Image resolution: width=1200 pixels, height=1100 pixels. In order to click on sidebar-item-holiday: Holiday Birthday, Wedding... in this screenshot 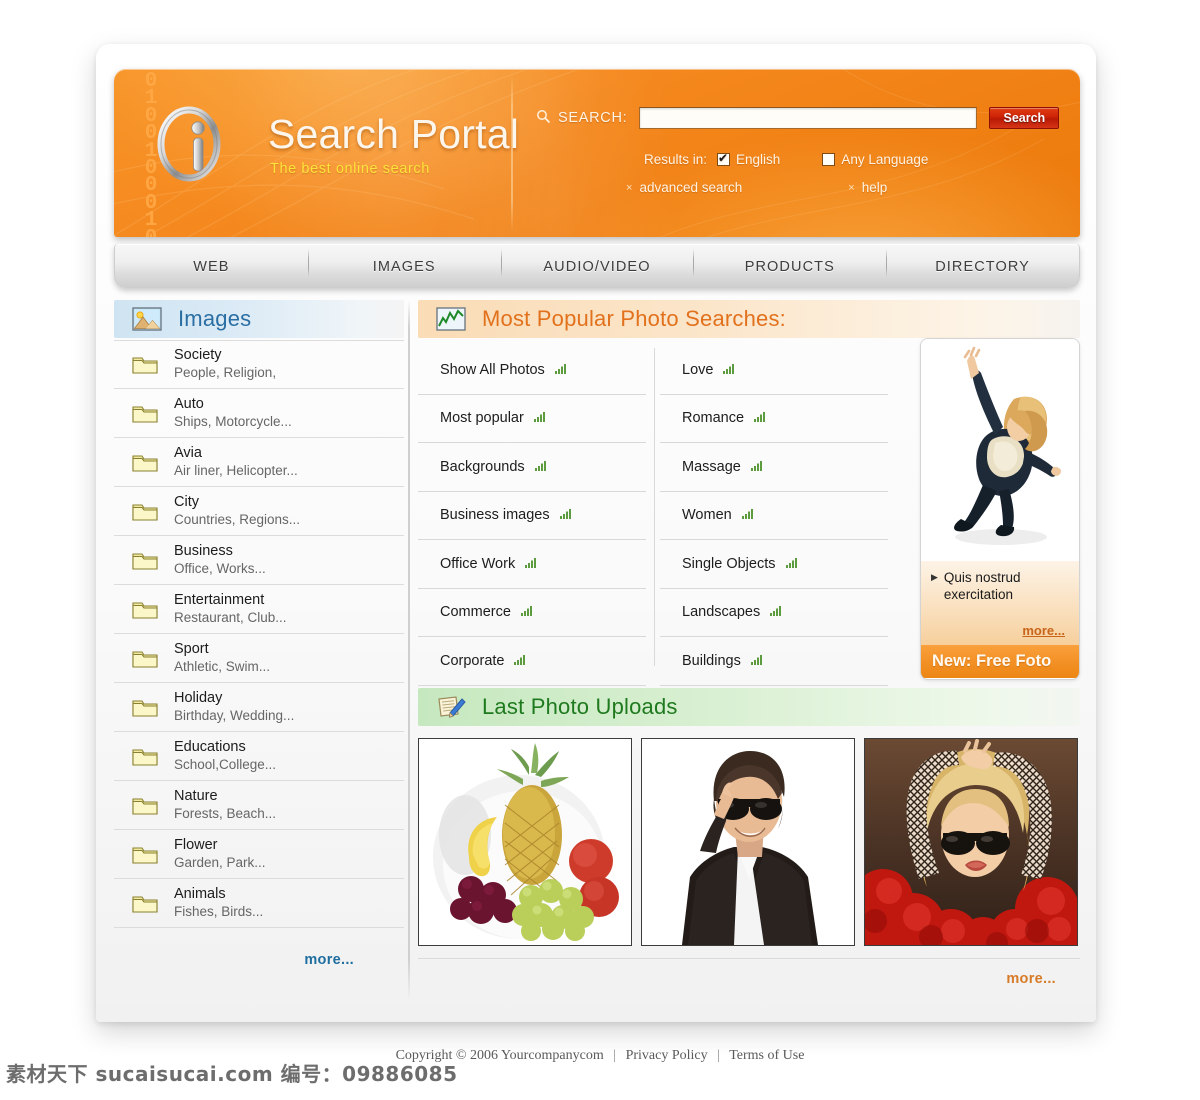, I will do `click(259, 707)`.